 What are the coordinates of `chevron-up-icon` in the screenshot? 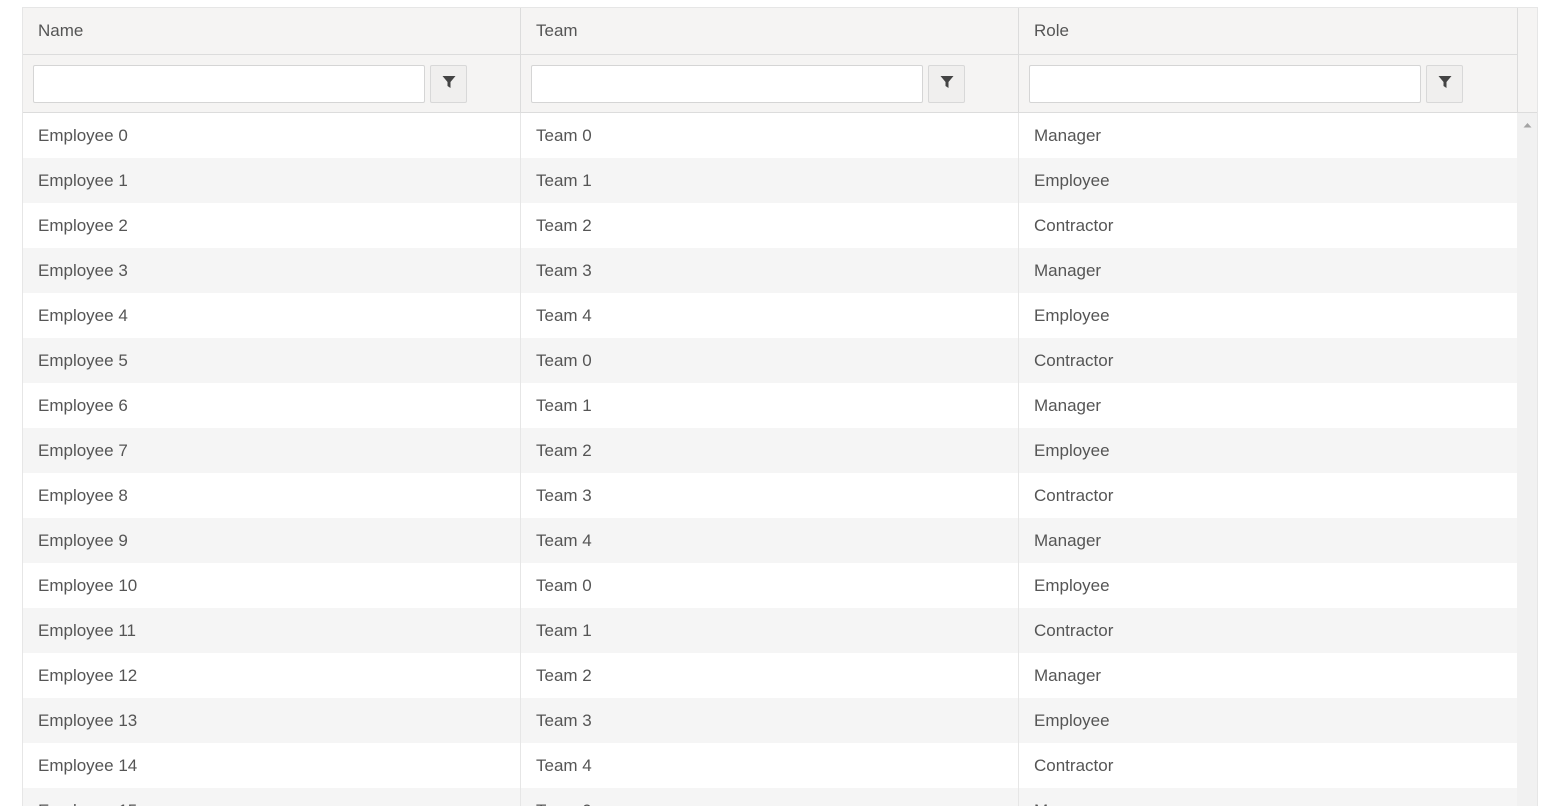 It's located at (1527, 124).